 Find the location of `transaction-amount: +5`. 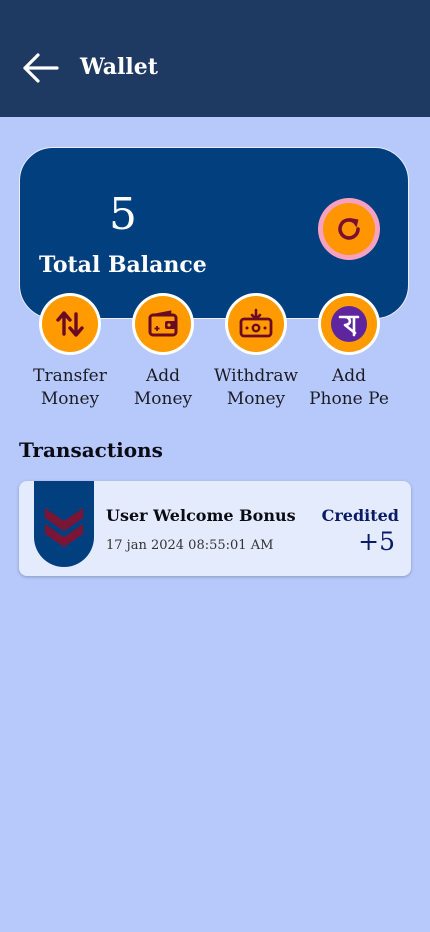

transaction-amount: +5 is located at coordinates (376, 541).